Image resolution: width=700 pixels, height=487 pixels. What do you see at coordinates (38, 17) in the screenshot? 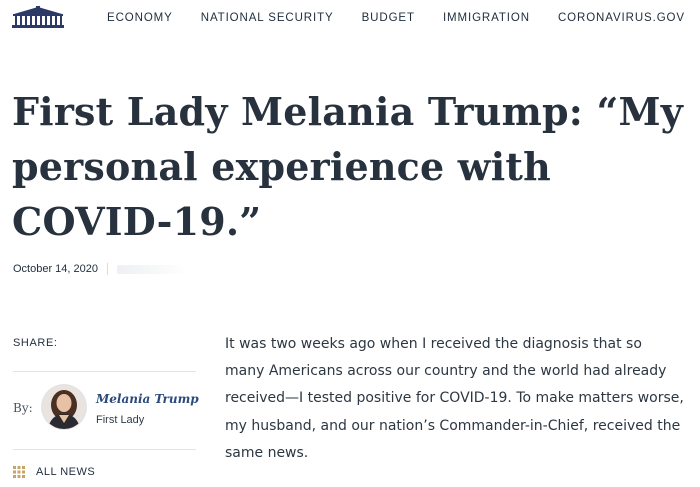
I see `white-house-logo-icon` at bounding box center [38, 17].